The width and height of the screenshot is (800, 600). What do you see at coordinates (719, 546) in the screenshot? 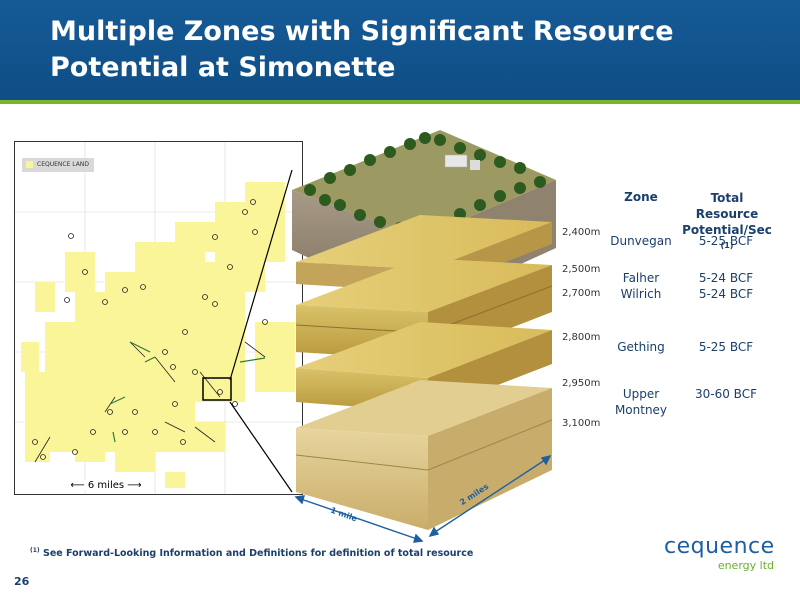
I see `logo-name: cequence` at bounding box center [719, 546].